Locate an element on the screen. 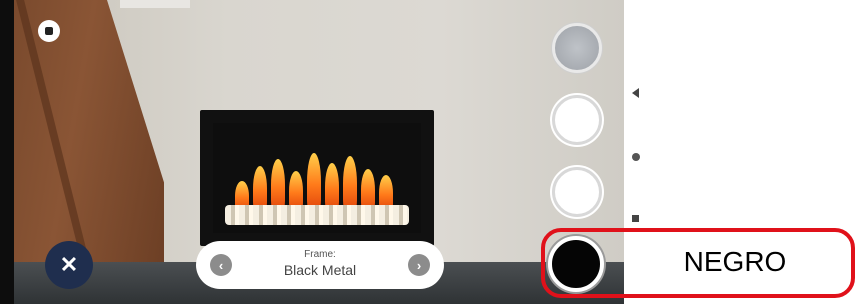  status-bar is located at coordinates (7, 152).